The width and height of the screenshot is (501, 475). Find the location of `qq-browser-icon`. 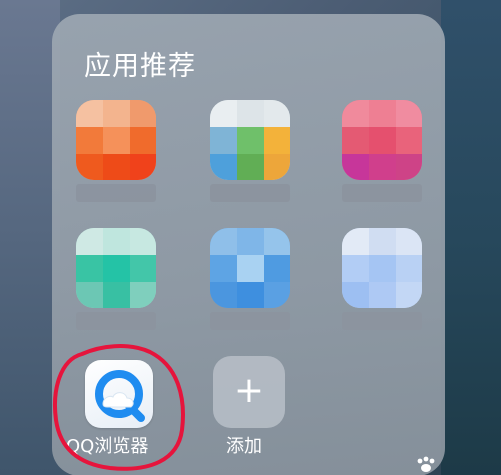

qq-browser-icon is located at coordinates (119, 394).